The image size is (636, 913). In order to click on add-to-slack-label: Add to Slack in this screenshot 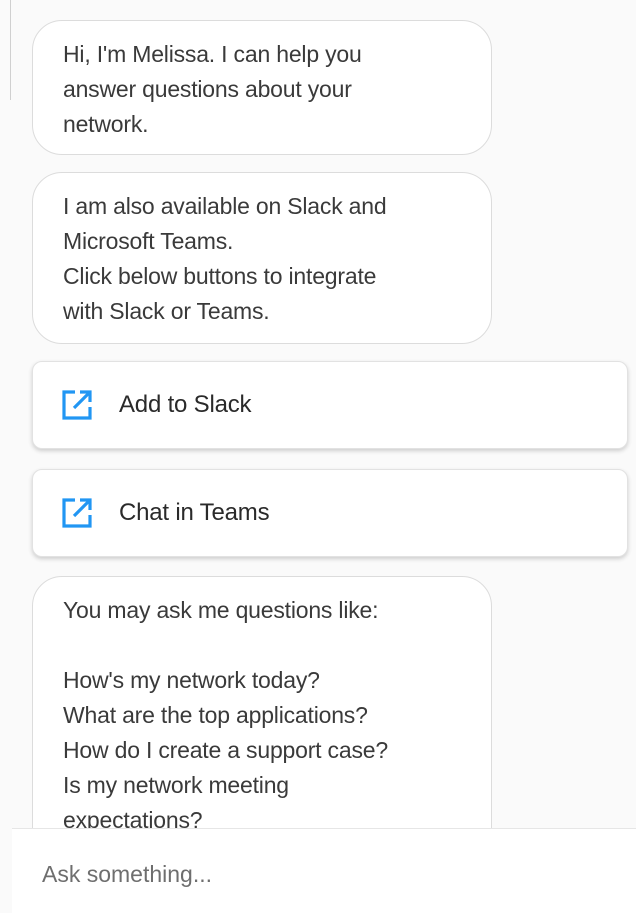, I will do `click(185, 404)`.